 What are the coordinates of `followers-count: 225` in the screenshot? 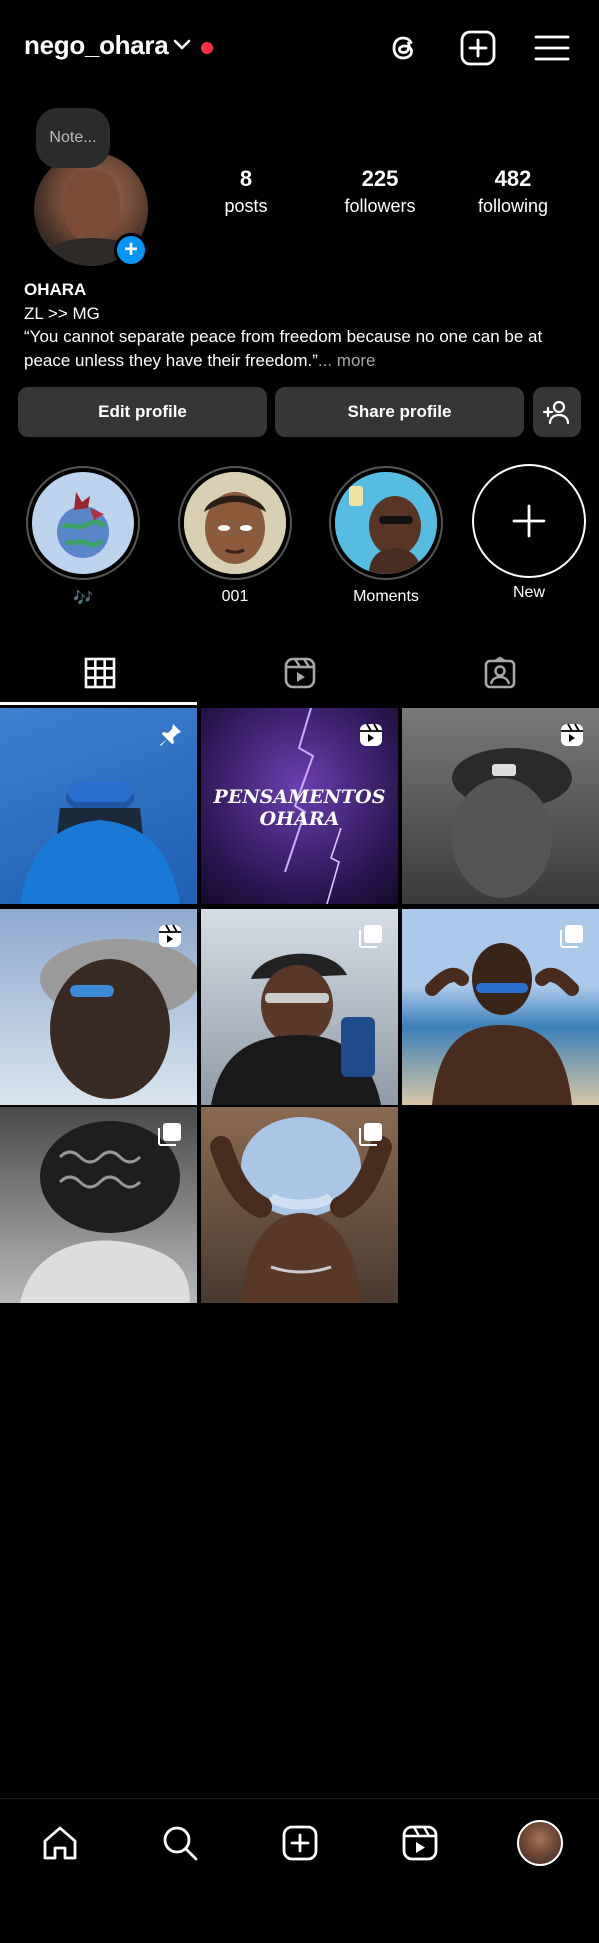 It's located at (380, 178).